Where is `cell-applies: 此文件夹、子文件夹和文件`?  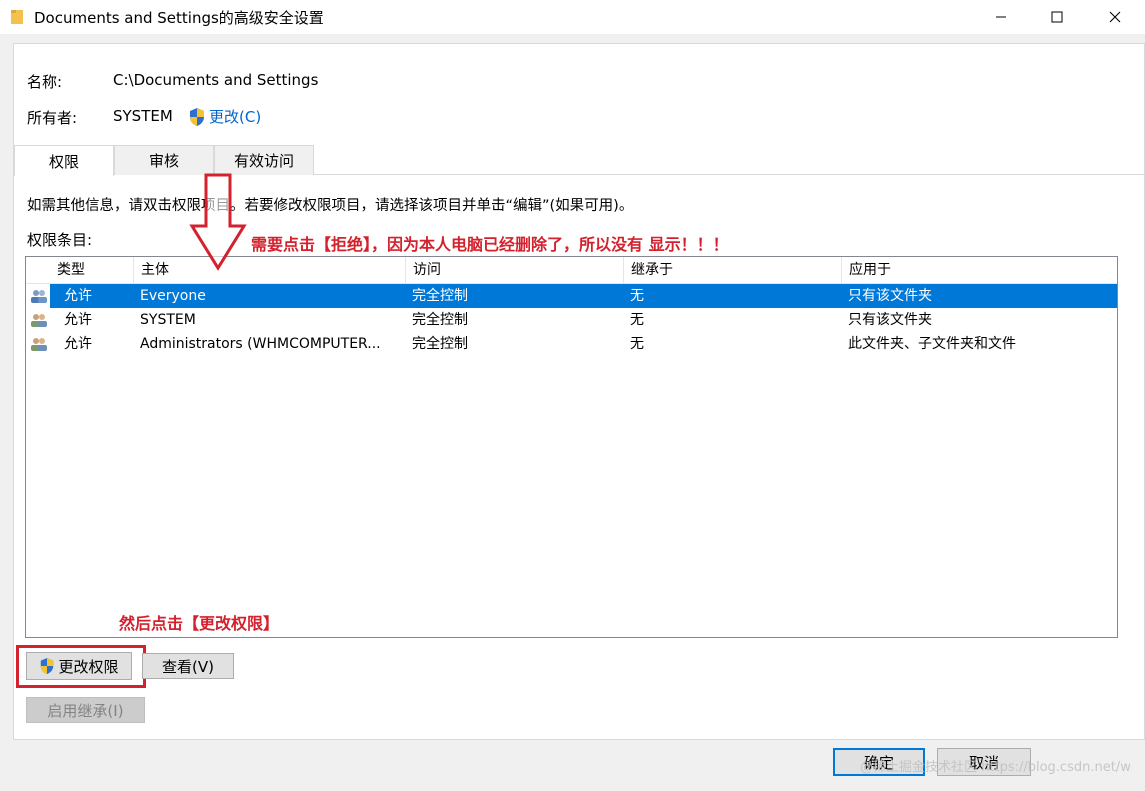
cell-applies: 此文件夹、子文件夹和文件 is located at coordinates (932, 344).